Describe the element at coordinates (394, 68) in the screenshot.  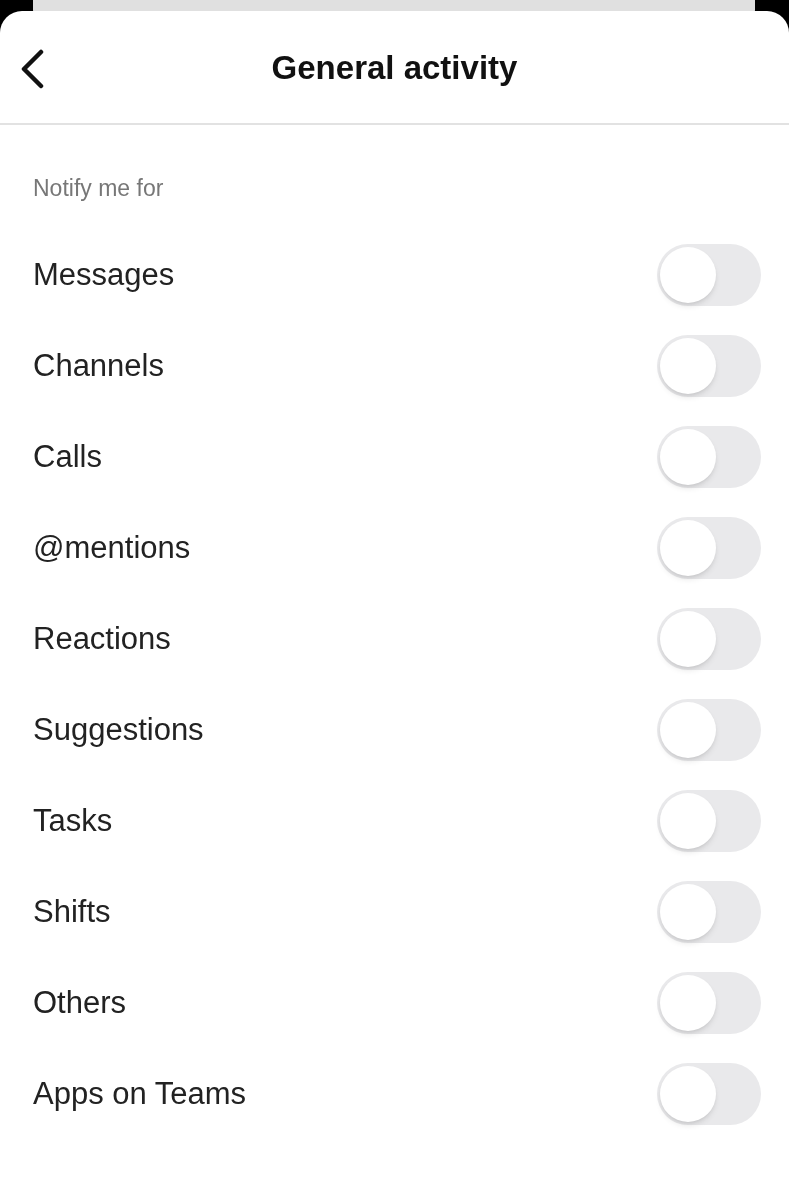
I see `screen-title: General activity` at that location.